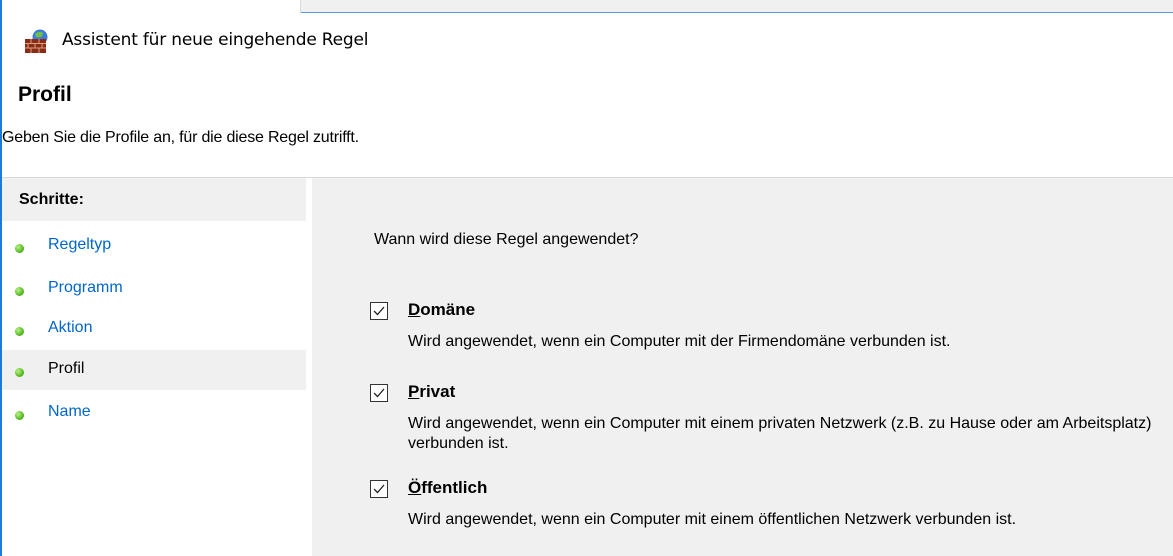 Image resolution: width=1173 pixels, height=556 pixels. Describe the element at coordinates (85, 288) in the screenshot. I see `sidebar-item-label: Programm` at that location.